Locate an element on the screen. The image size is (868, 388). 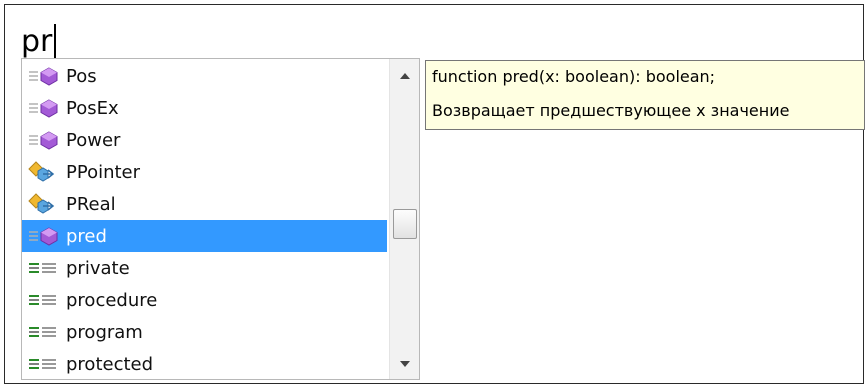
completion-item-label: PReal is located at coordinates (91, 204).